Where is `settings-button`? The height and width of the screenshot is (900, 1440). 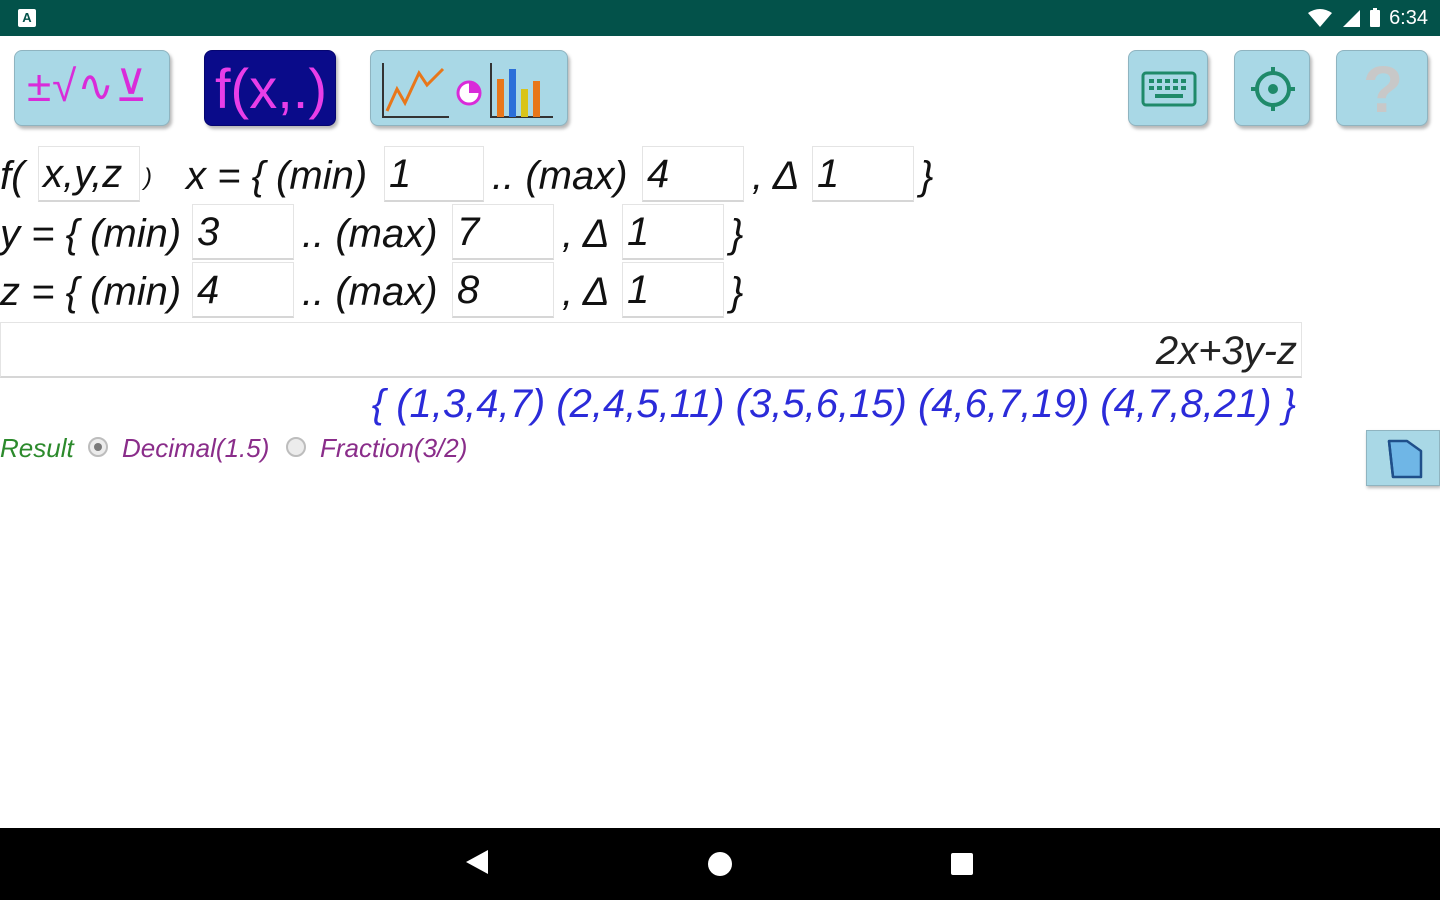 settings-button is located at coordinates (1272, 88).